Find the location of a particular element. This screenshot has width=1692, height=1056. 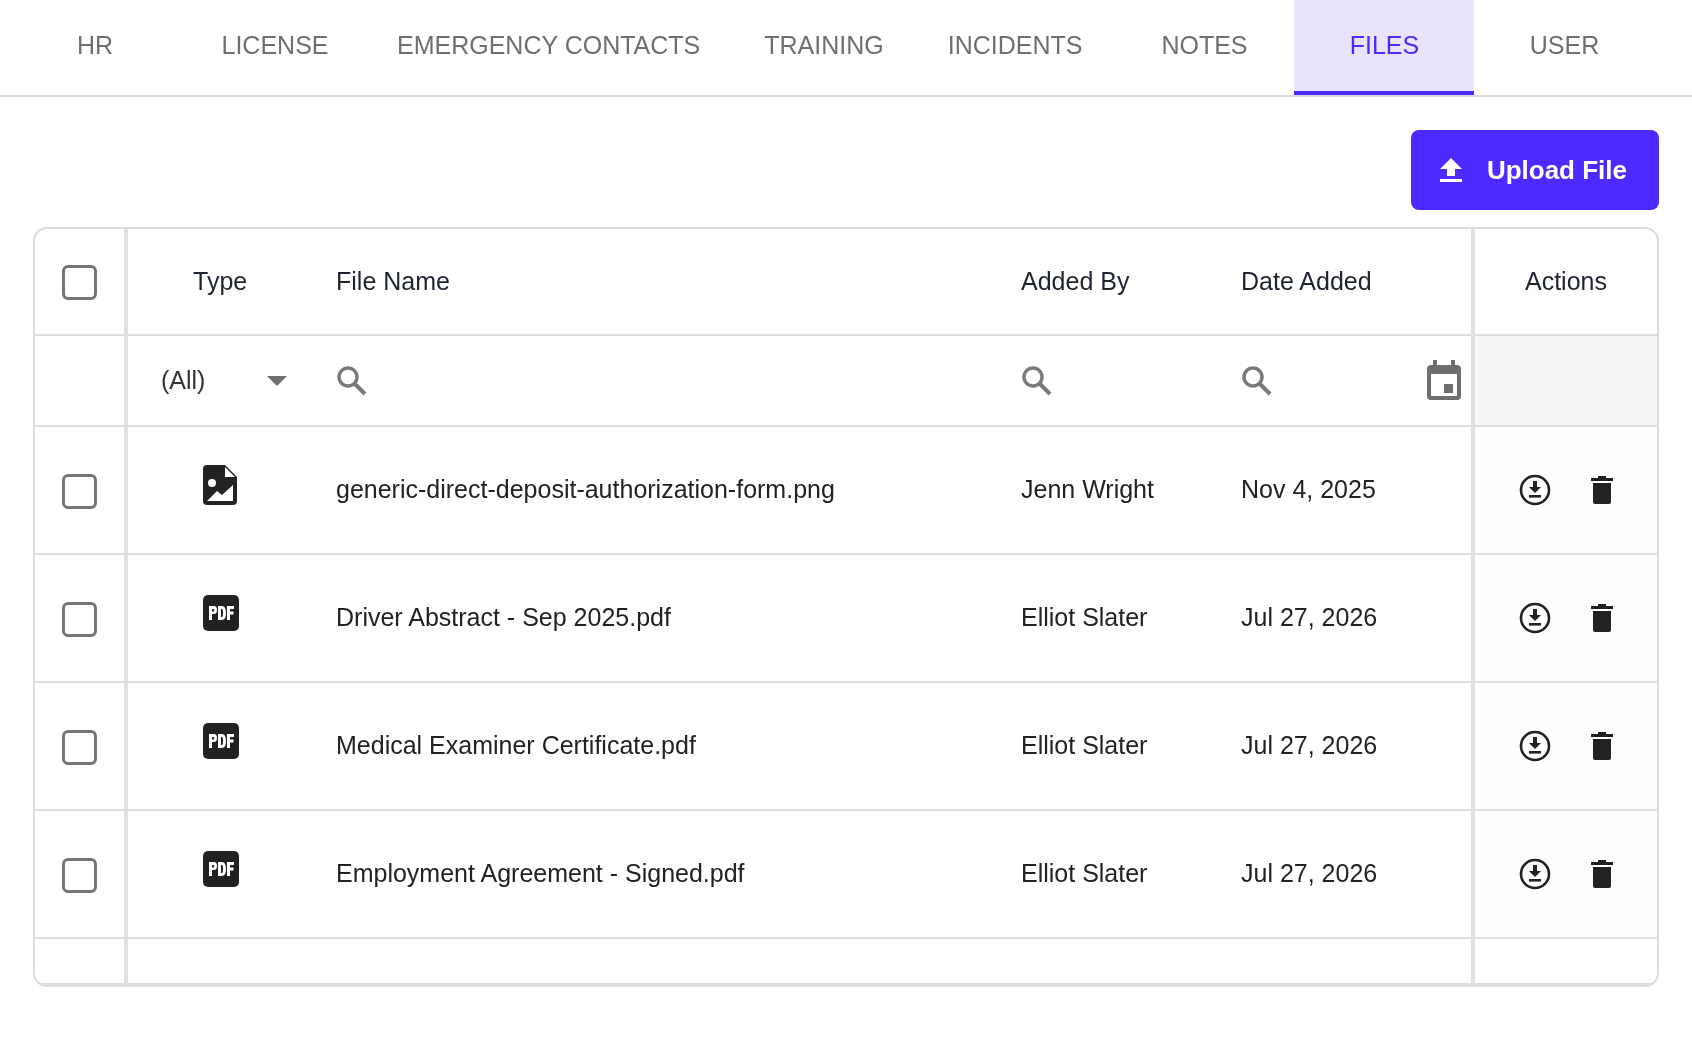

column-header: File Name is located at coordinates (393, 280).